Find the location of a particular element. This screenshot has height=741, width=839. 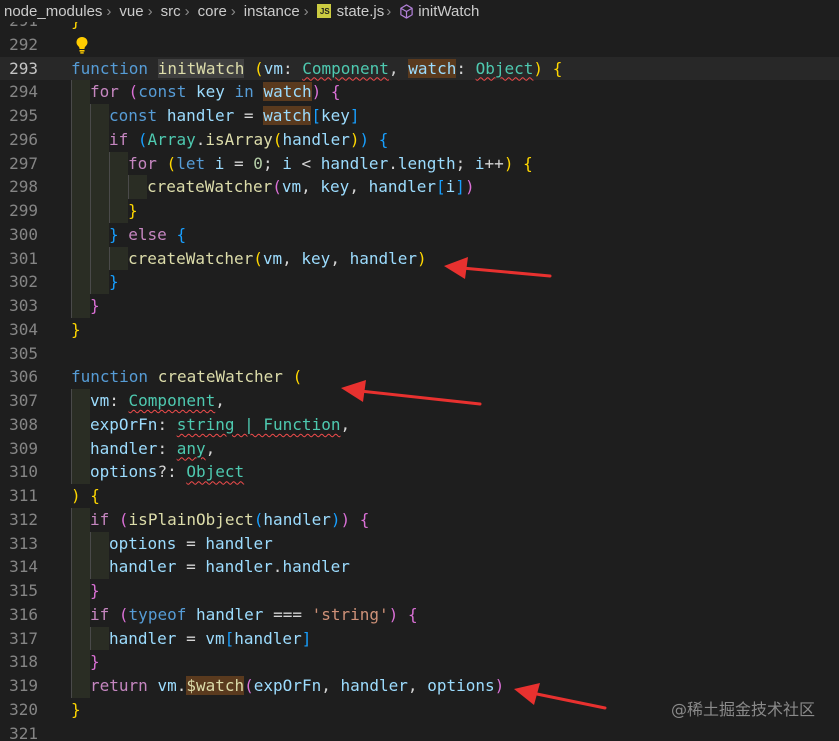

watermark: @稀土掘金技术社区 is located at coordinates (742, 709).